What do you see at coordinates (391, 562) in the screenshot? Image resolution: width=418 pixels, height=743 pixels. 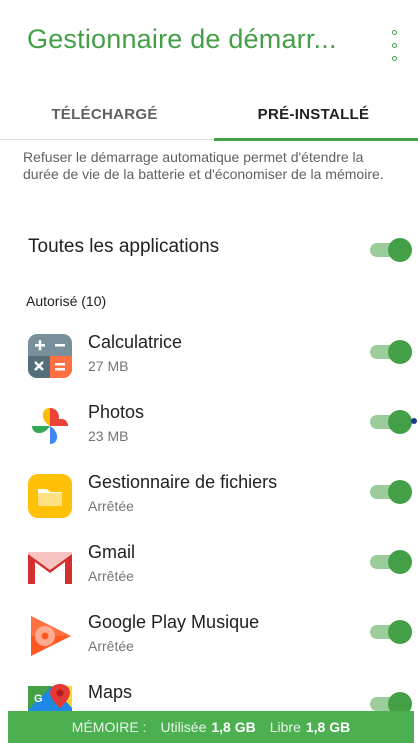 I see `app-toggle-gmail` at bounding box center [391, 562].